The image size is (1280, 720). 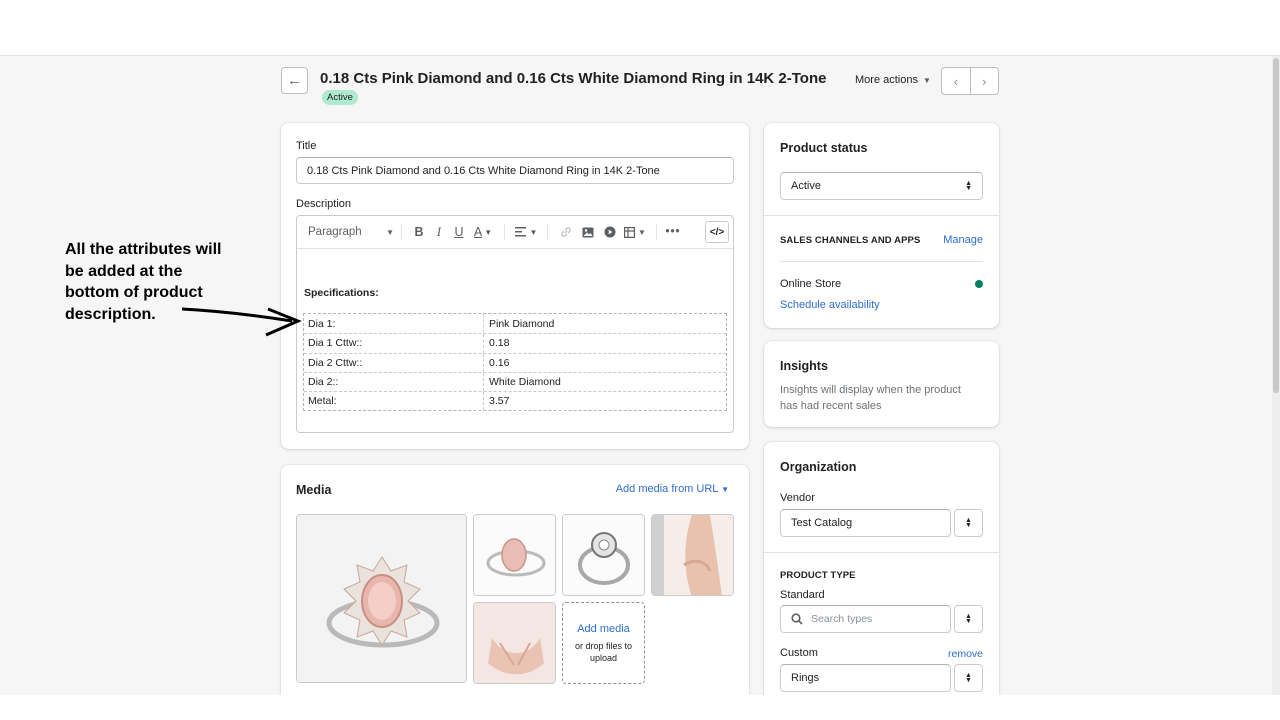 I want to click on page-scrollbar, so click(x=1276, y=375).